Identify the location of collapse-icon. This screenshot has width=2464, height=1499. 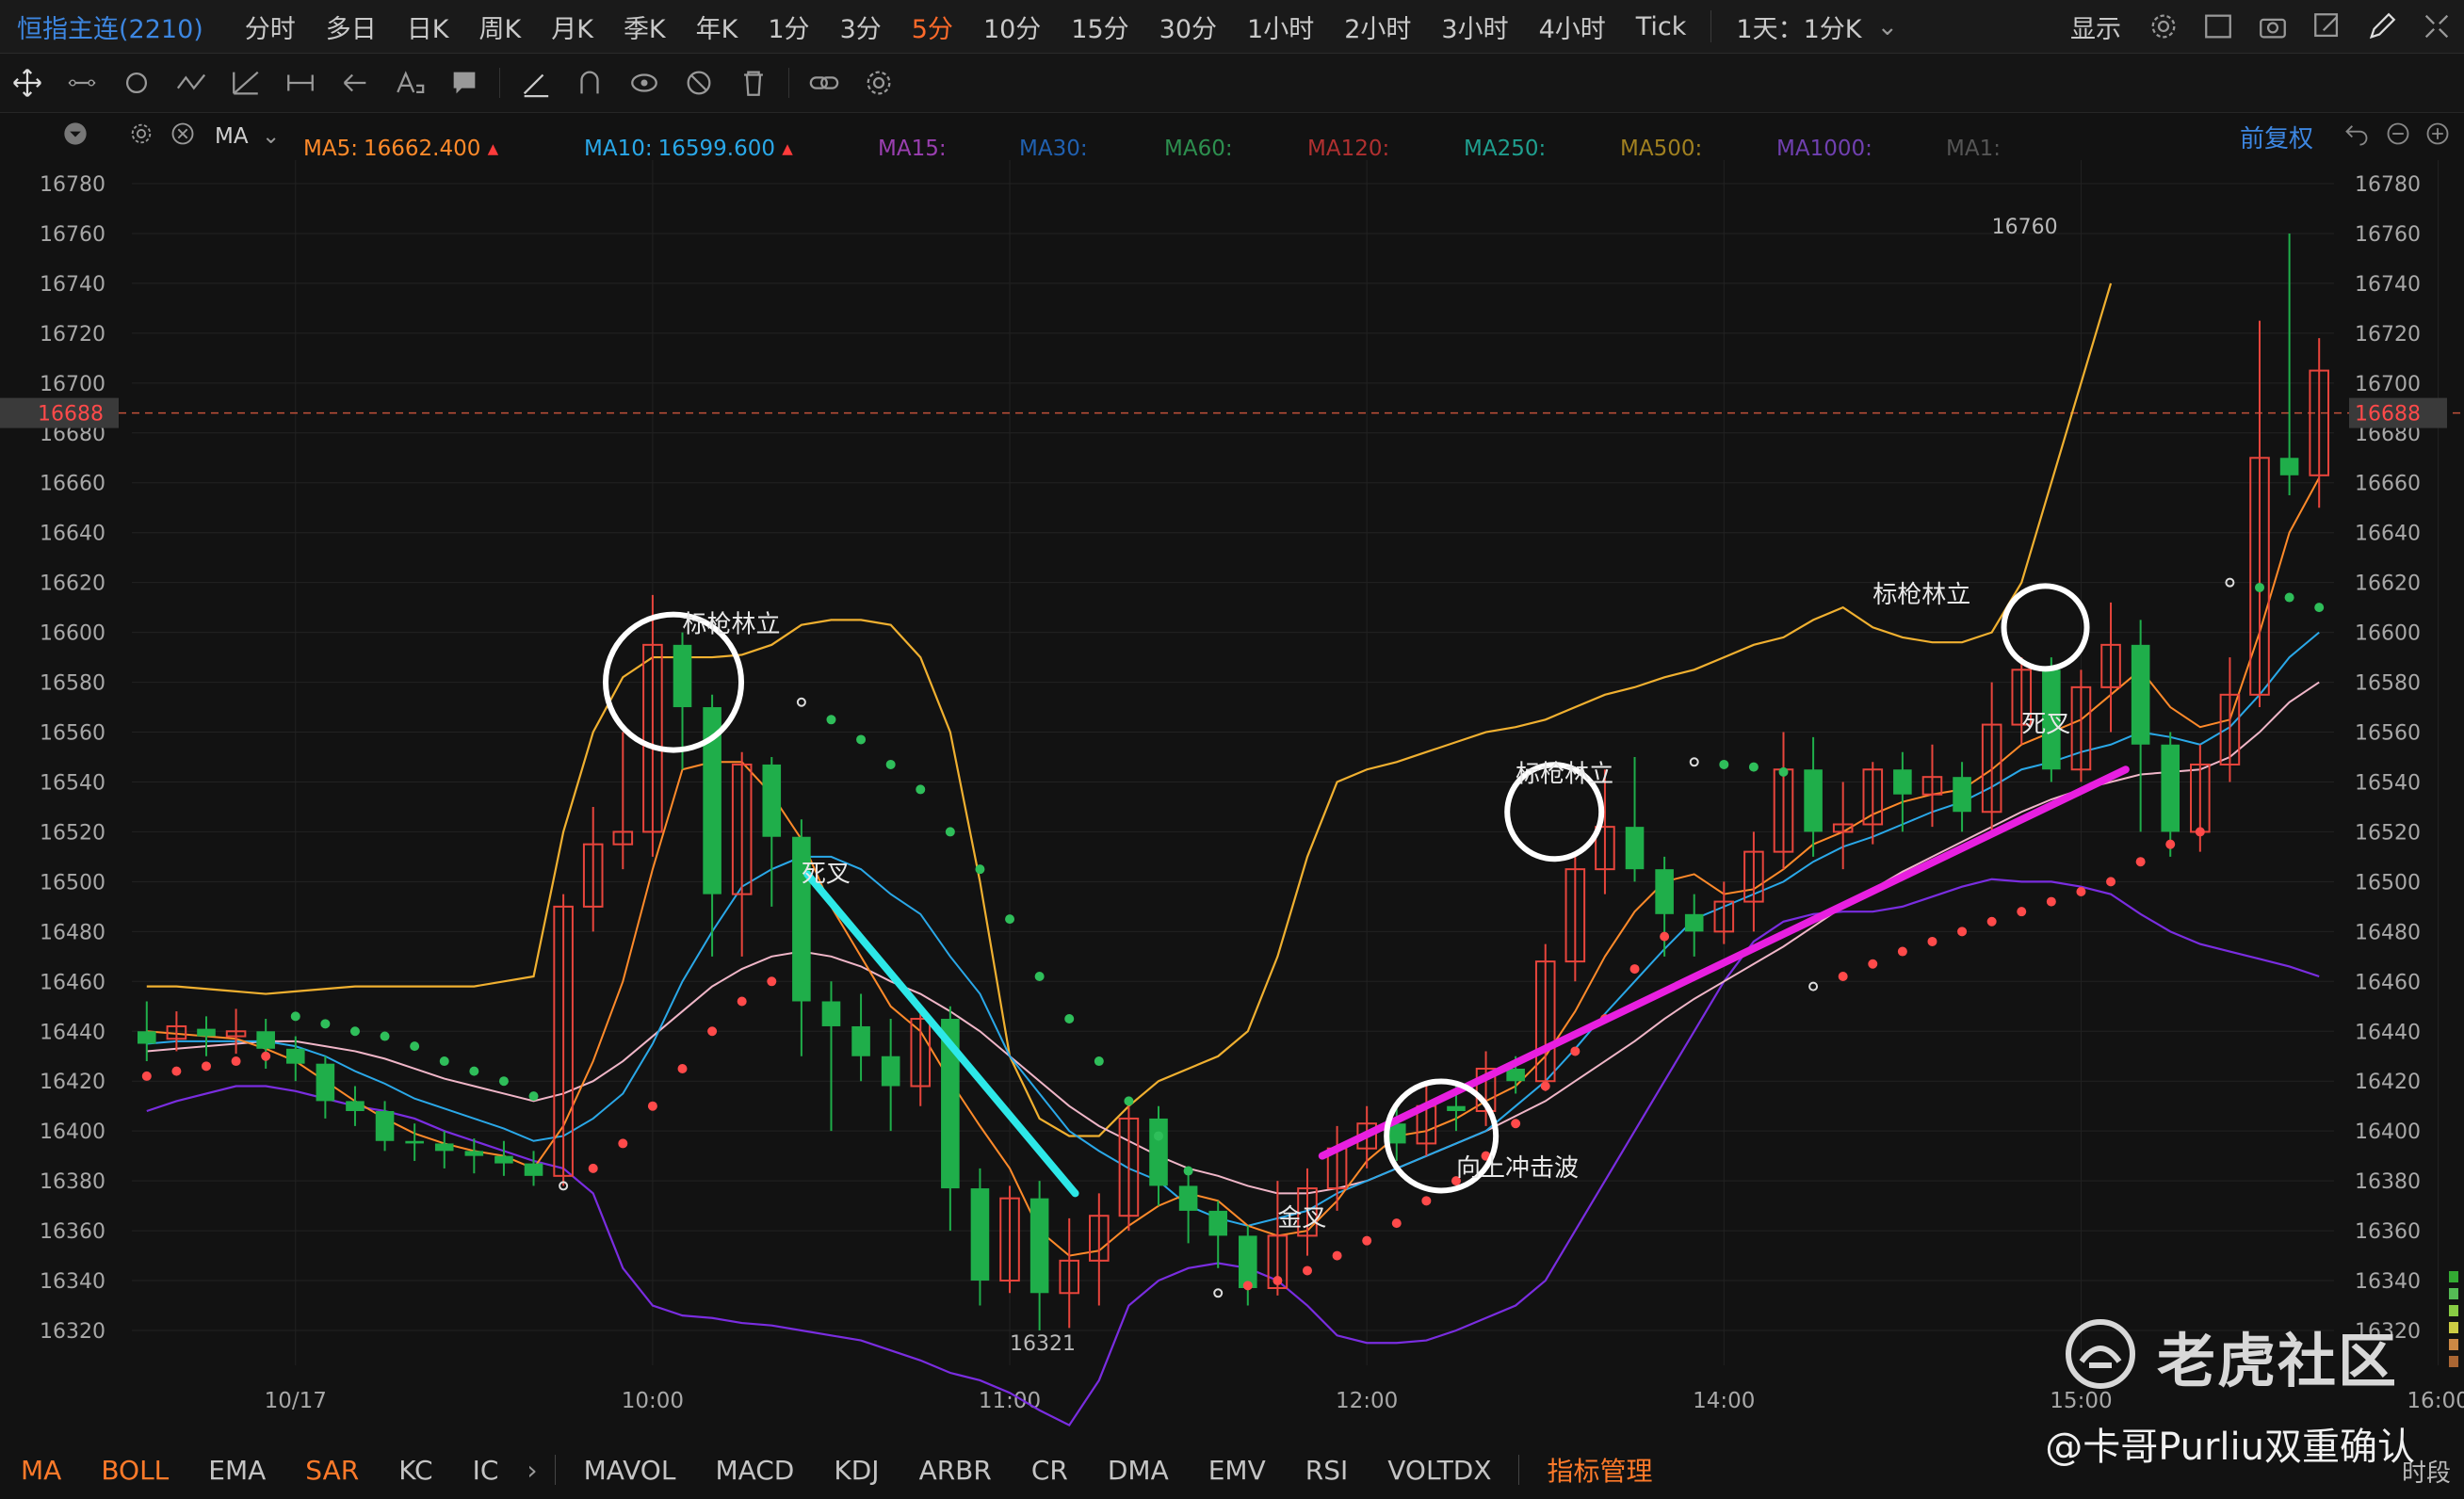
(75, 137).